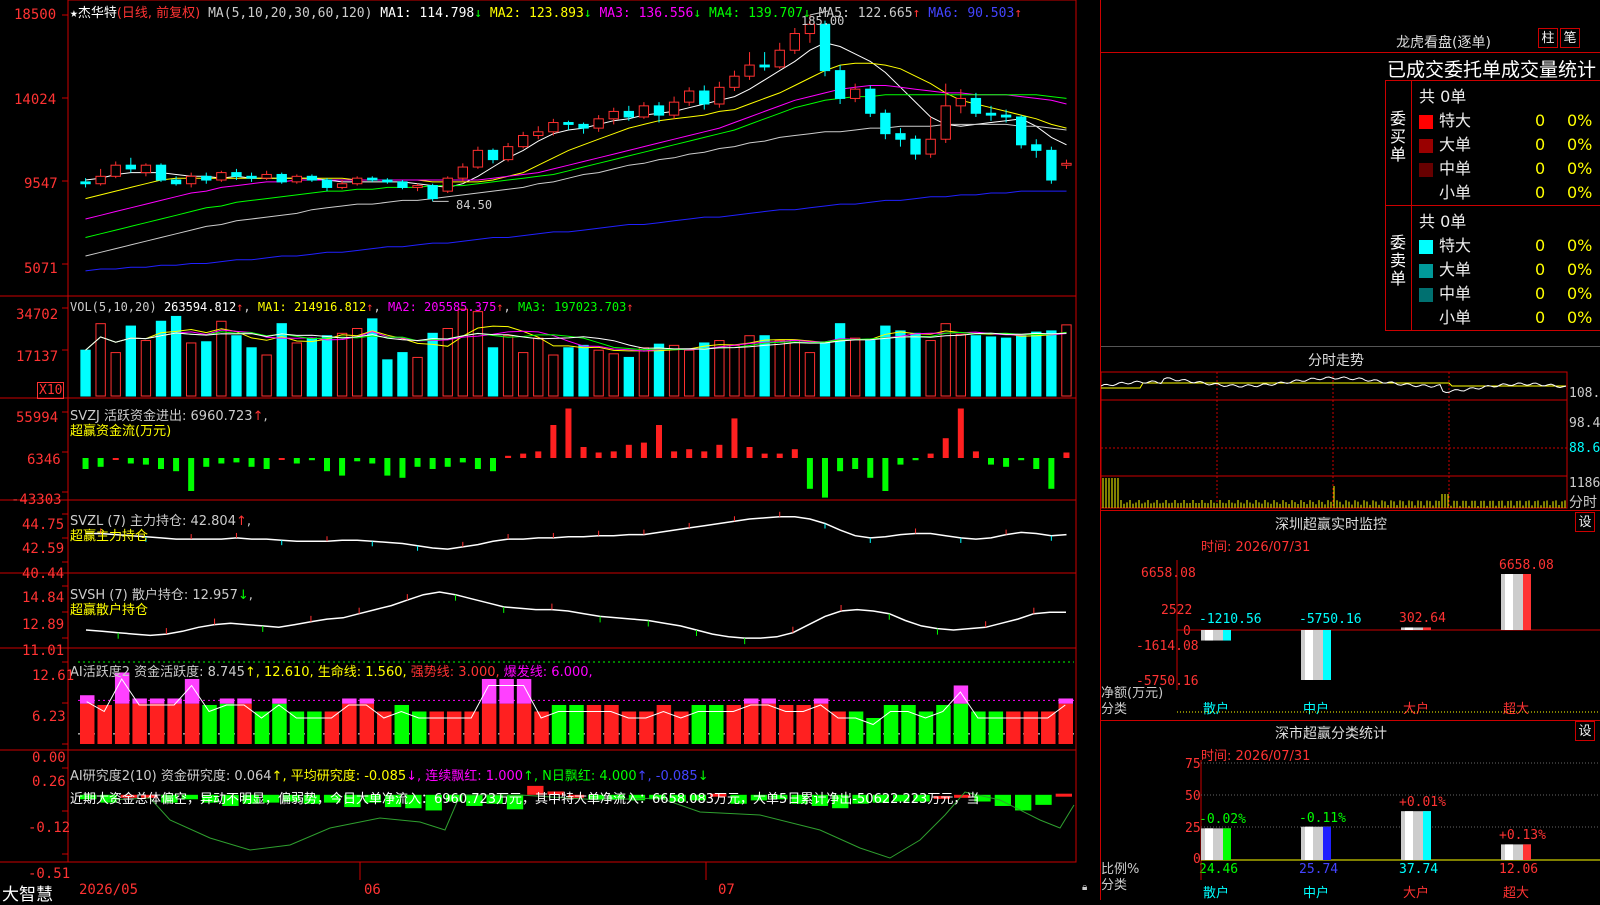 Image resolution: width=1600 pixels, height=905 pixels. Describe the element at coordinates (49, 717) in the screenshot. I see `ai1-axis-label: 6.23` at that location.